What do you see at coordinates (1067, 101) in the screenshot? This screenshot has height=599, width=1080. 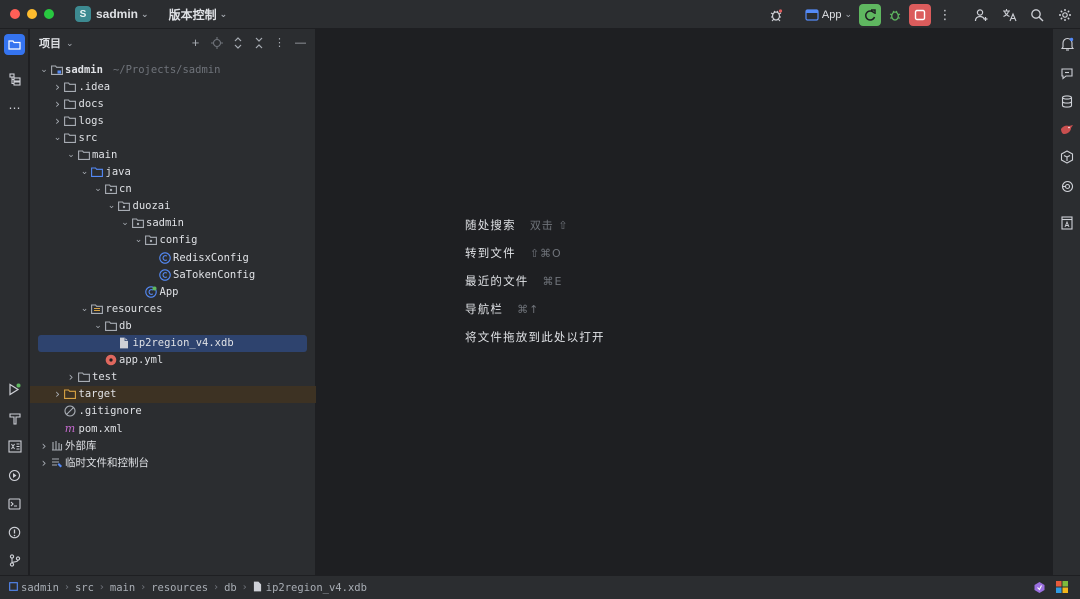 I see `database-button` at bounding box center [1067, 101].